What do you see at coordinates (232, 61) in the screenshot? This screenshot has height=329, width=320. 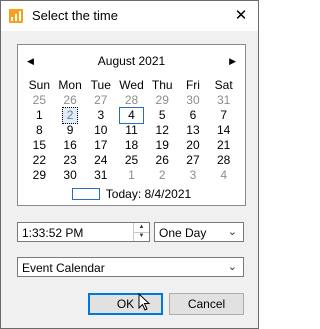 I see `next-month-icon: ▶` at bounding box center [232, 61].